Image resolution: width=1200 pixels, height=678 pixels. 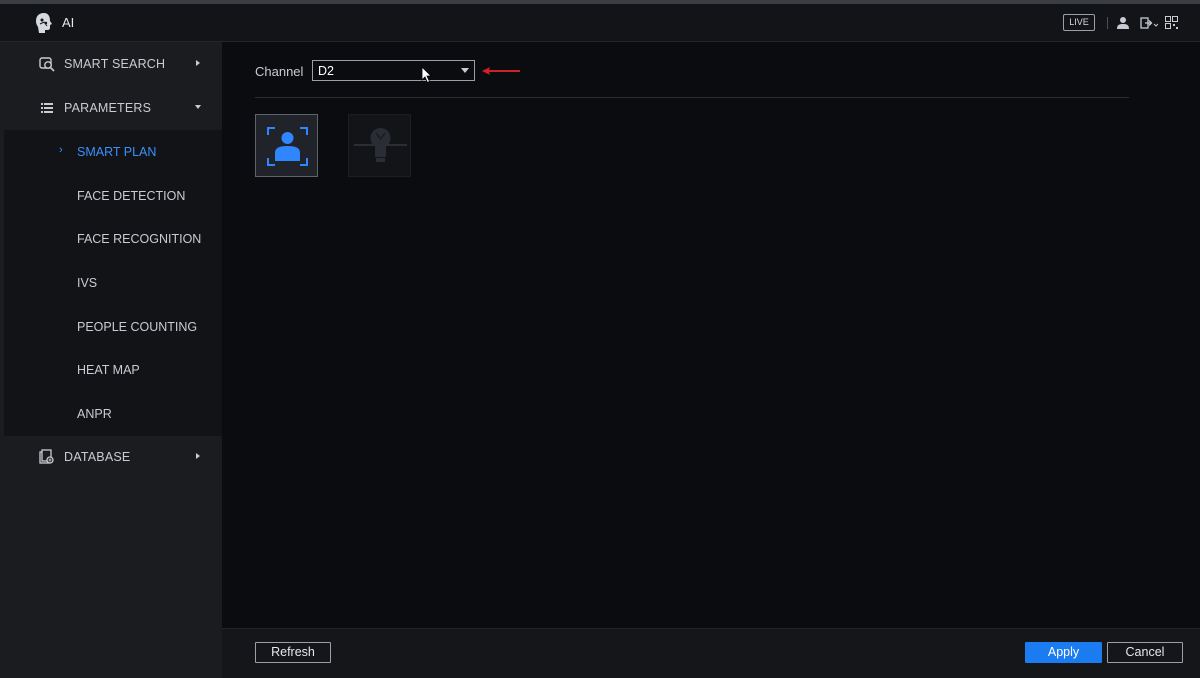 What do you see at coordinates (137, 327) in the screenshot?
I see `submenu-item-label: PEOPLE COUNTING` at bounding box center [137, 327].